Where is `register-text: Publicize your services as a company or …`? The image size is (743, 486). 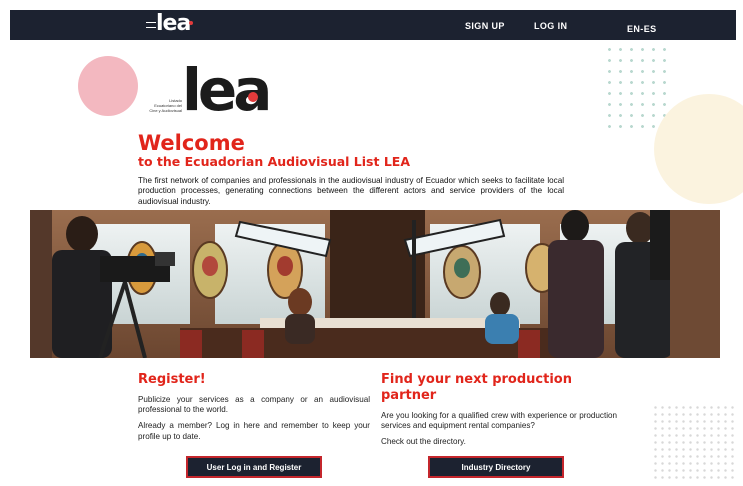 register-text: Publicize your services as a company or … is located at coordinates (254, 405).